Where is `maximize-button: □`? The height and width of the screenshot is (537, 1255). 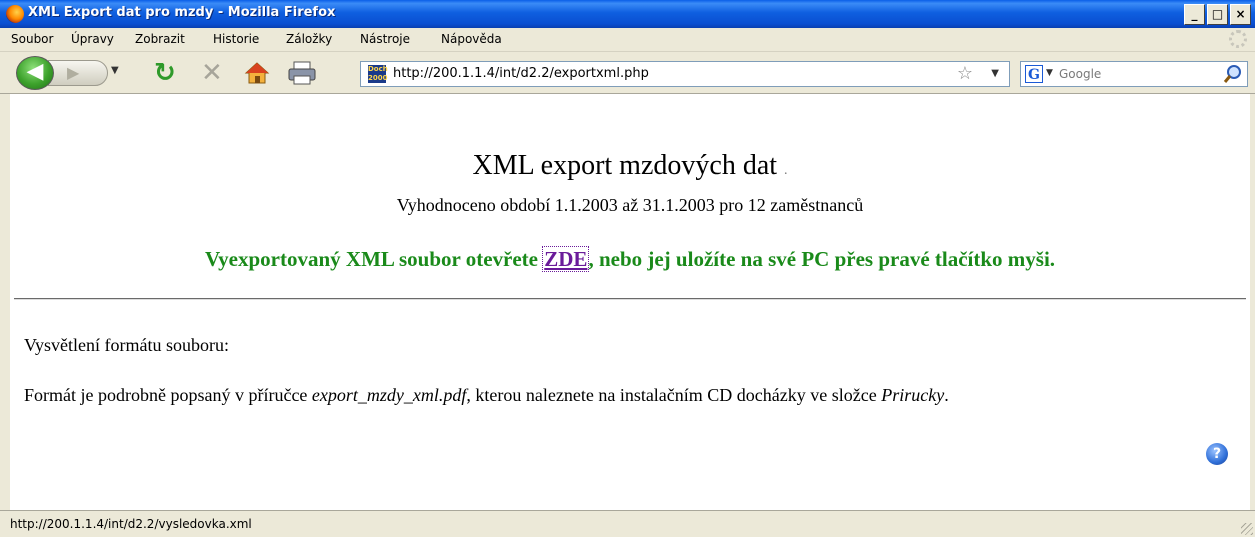
maximize-button: □ is located at coordinates (1217, 14).